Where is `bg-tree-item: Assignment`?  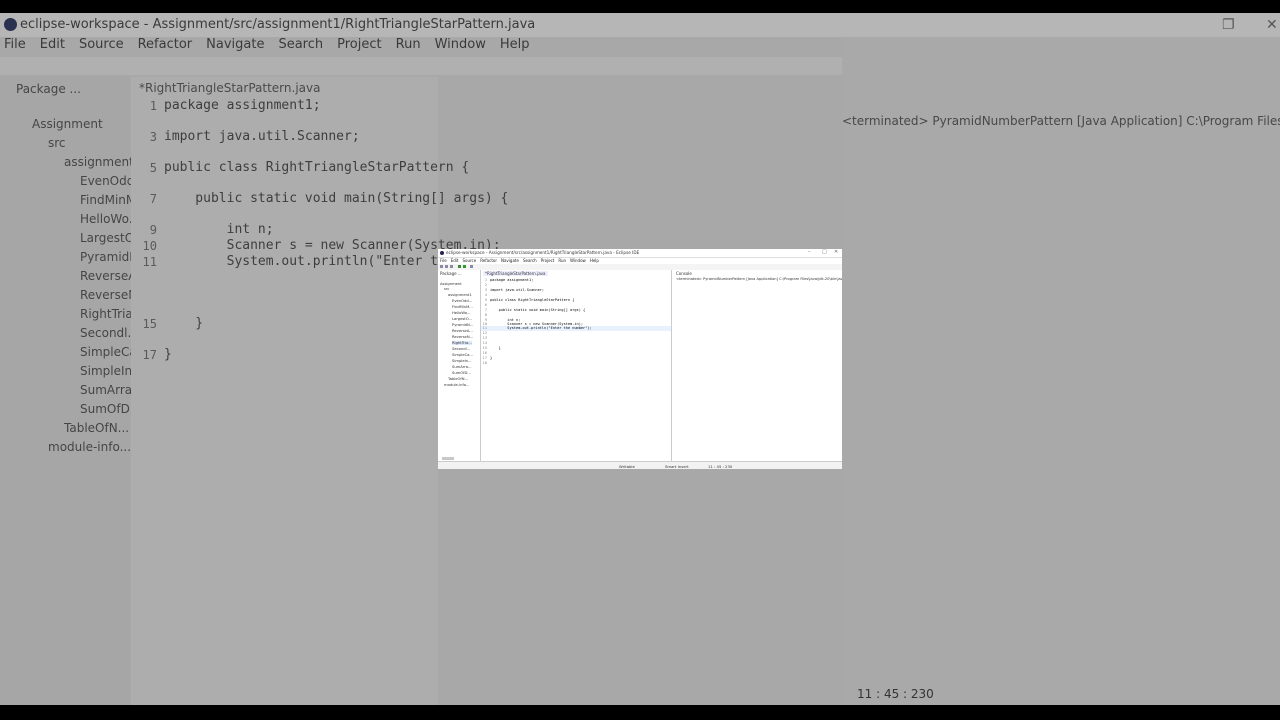
bg-tree-item: Assignment is located at coordinates (67, 124).